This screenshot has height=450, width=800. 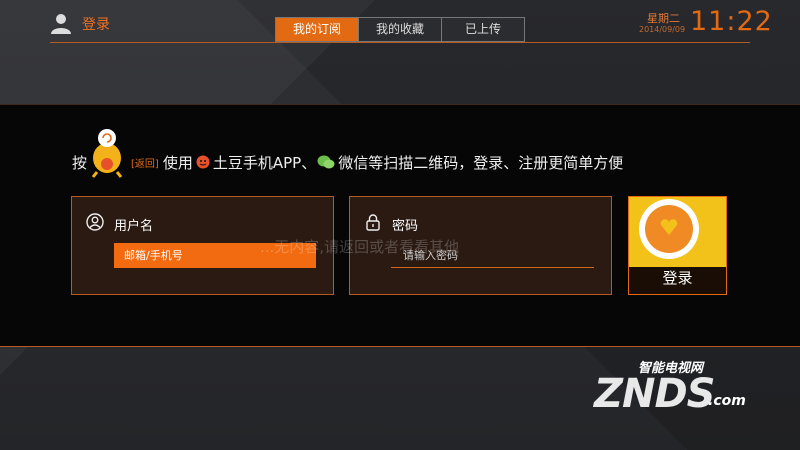 I want to click on lock-icon, so click(x=373, y=222).